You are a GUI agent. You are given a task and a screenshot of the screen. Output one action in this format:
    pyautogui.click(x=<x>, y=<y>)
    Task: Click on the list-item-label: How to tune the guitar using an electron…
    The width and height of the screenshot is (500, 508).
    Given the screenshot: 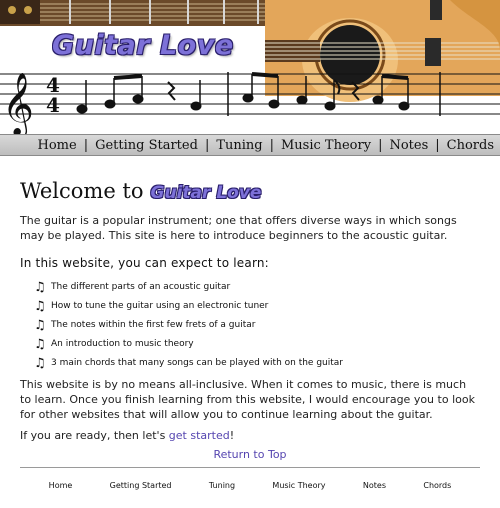 What is the action you would take?
    pyautogui.click(x=160, y=306)
    